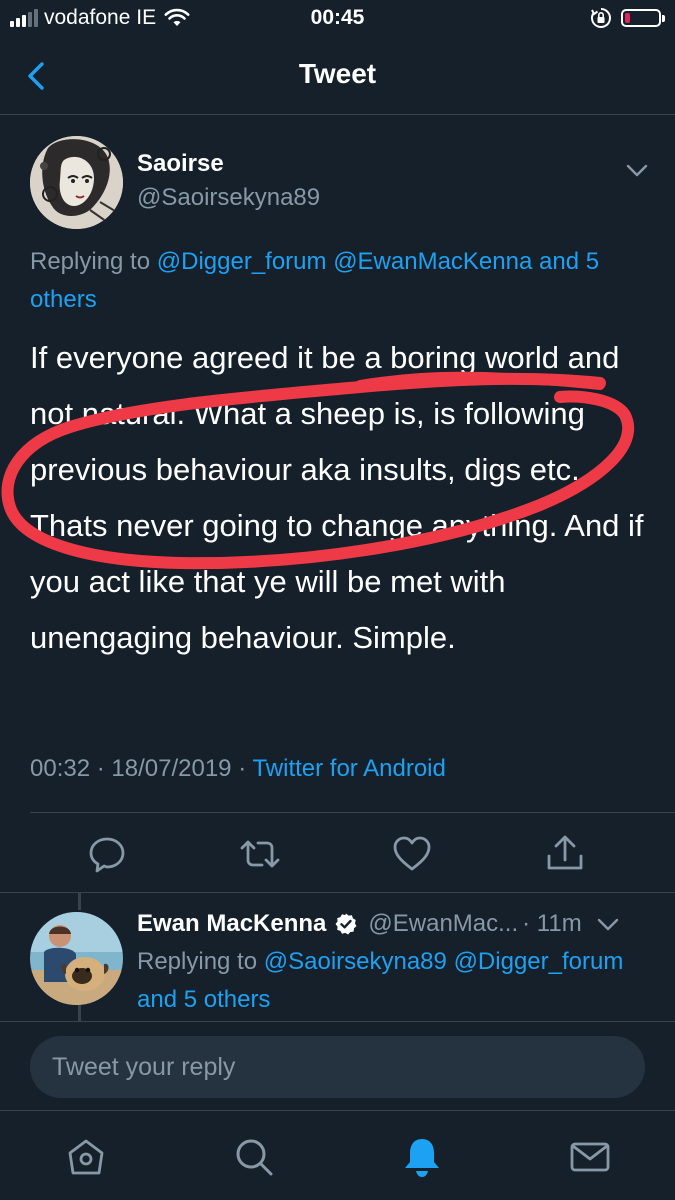 This screenshot has height=1200, width=675. What do you see at coordinates (76, 182) in the screenshot?
I see `author-avatar` at bounding box center [76, 182].